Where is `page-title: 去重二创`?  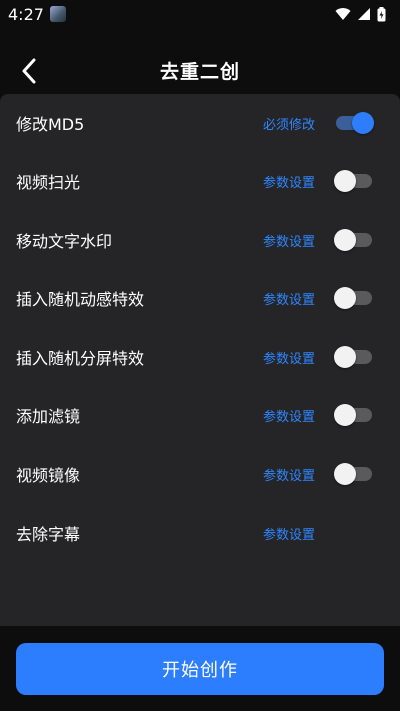 page-title: 去重二创 is located at coordinates (199, 71).